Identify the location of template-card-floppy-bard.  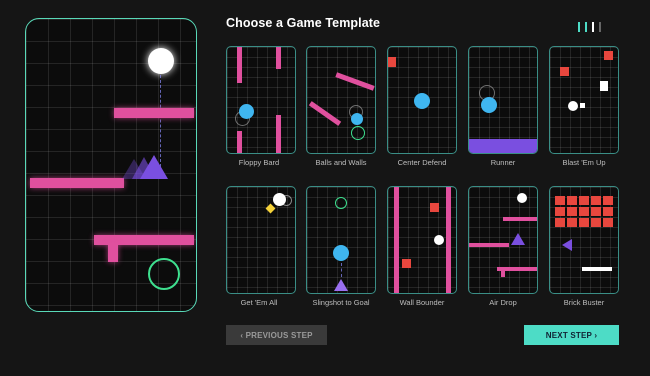
(261, 100).